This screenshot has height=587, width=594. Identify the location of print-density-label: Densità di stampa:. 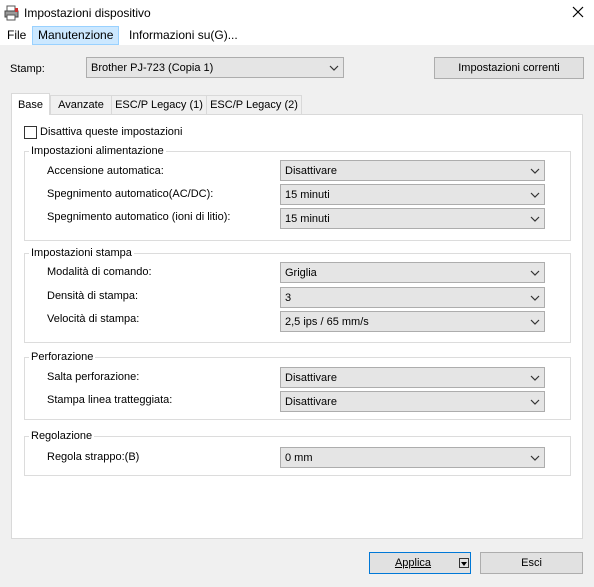
(93, 296).